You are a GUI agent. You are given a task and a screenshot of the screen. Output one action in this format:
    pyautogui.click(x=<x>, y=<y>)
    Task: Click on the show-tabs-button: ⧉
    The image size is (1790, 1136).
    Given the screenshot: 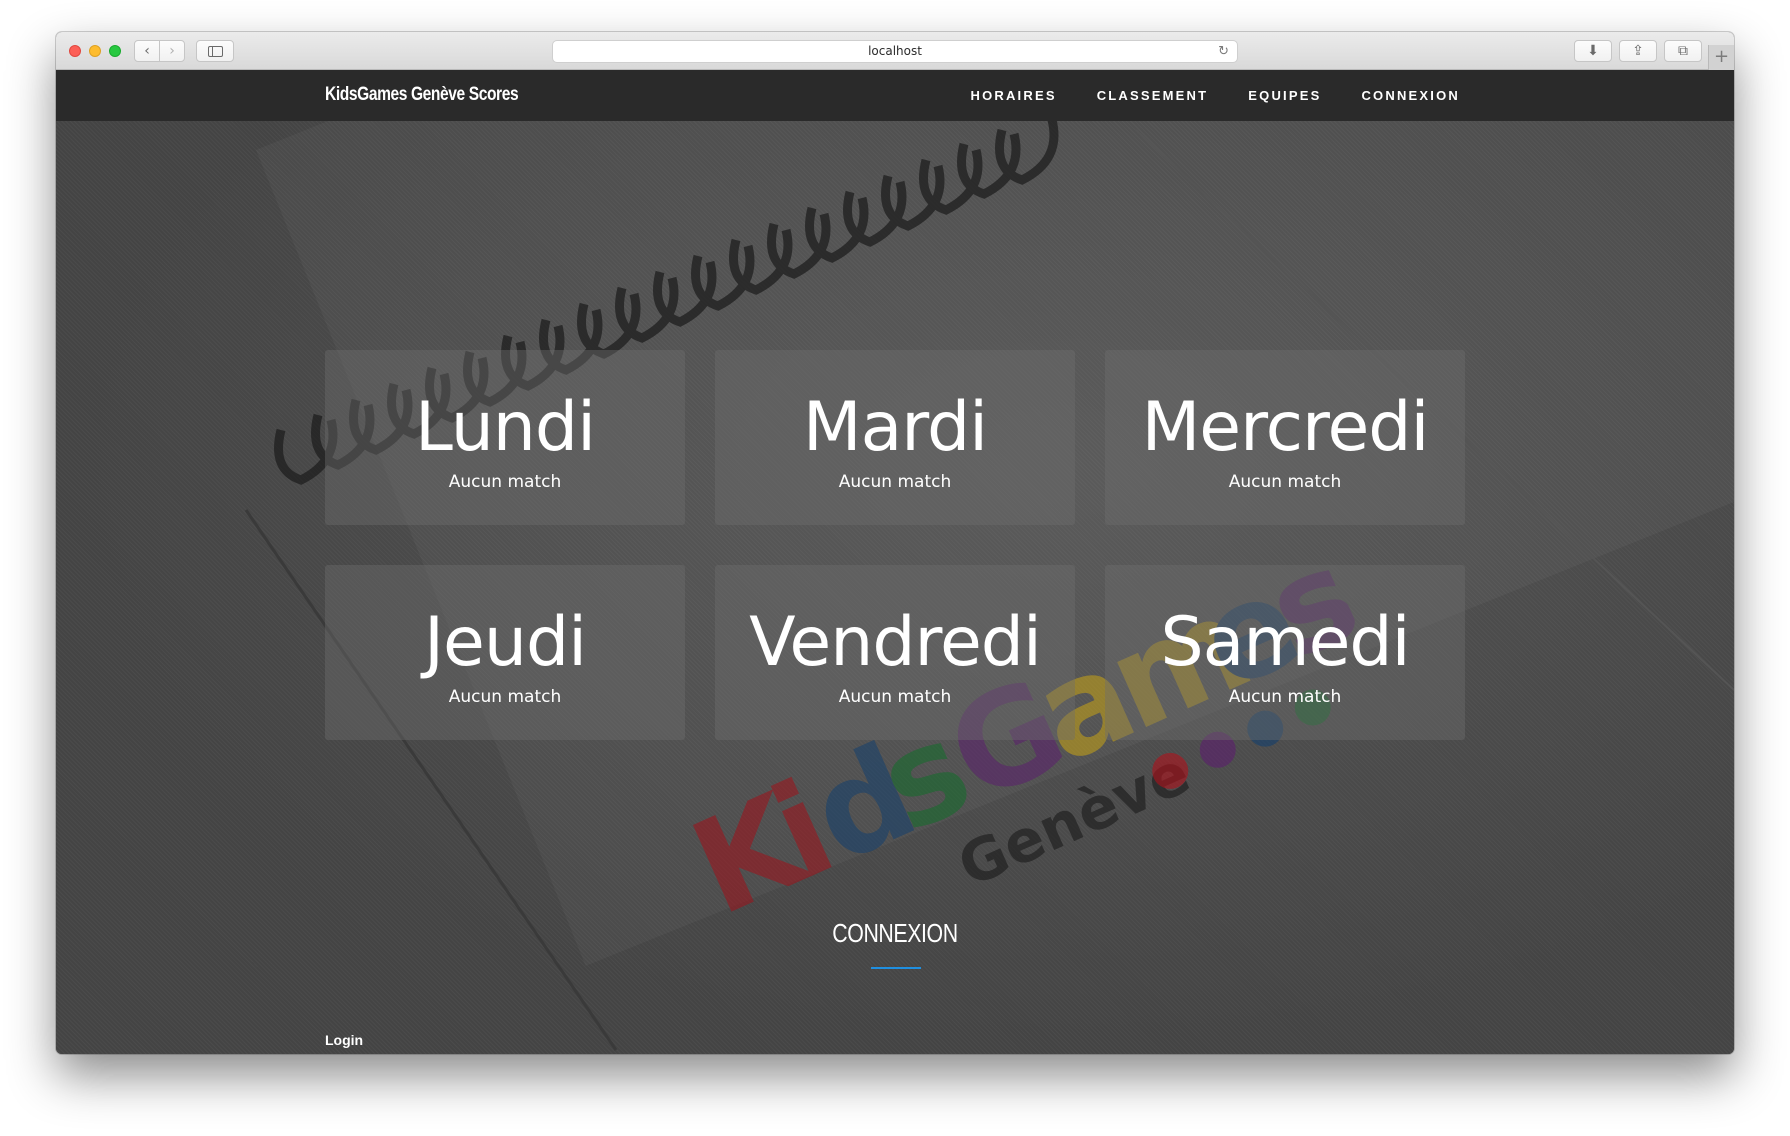 What is the action you would take?
    pyautogui.click(x=1683, y=51)
    